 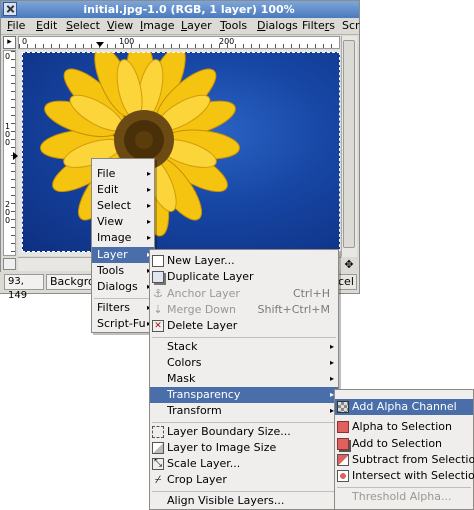 I want to click on delete-layer-icon: ✕, so click(x=158, y=326).